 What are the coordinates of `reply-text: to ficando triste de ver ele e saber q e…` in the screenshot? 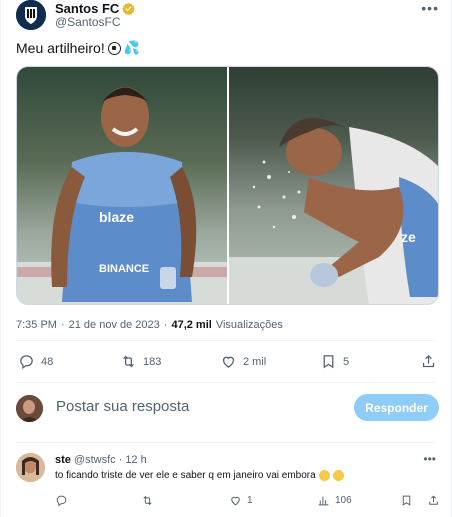 It's located at (199, 475).